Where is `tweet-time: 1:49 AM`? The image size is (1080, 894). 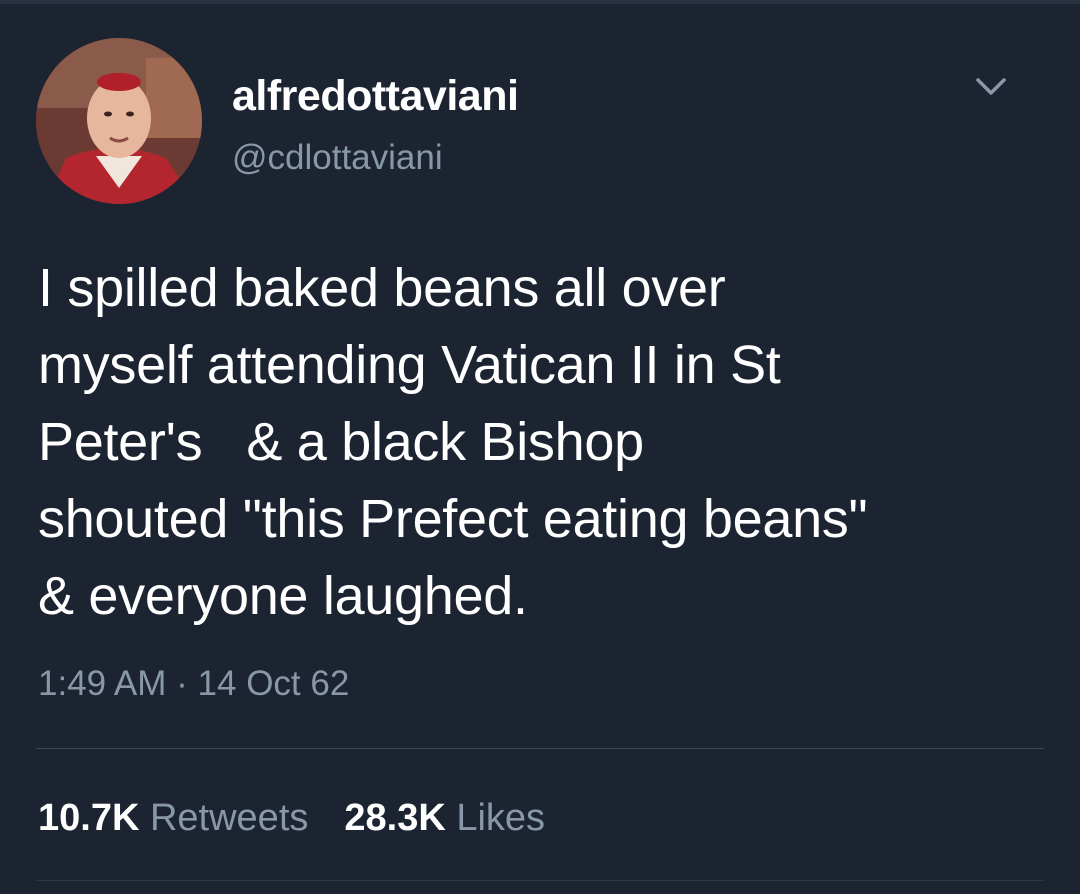
tweet-time: 1:49 AM is located at coordinates (102, 683).